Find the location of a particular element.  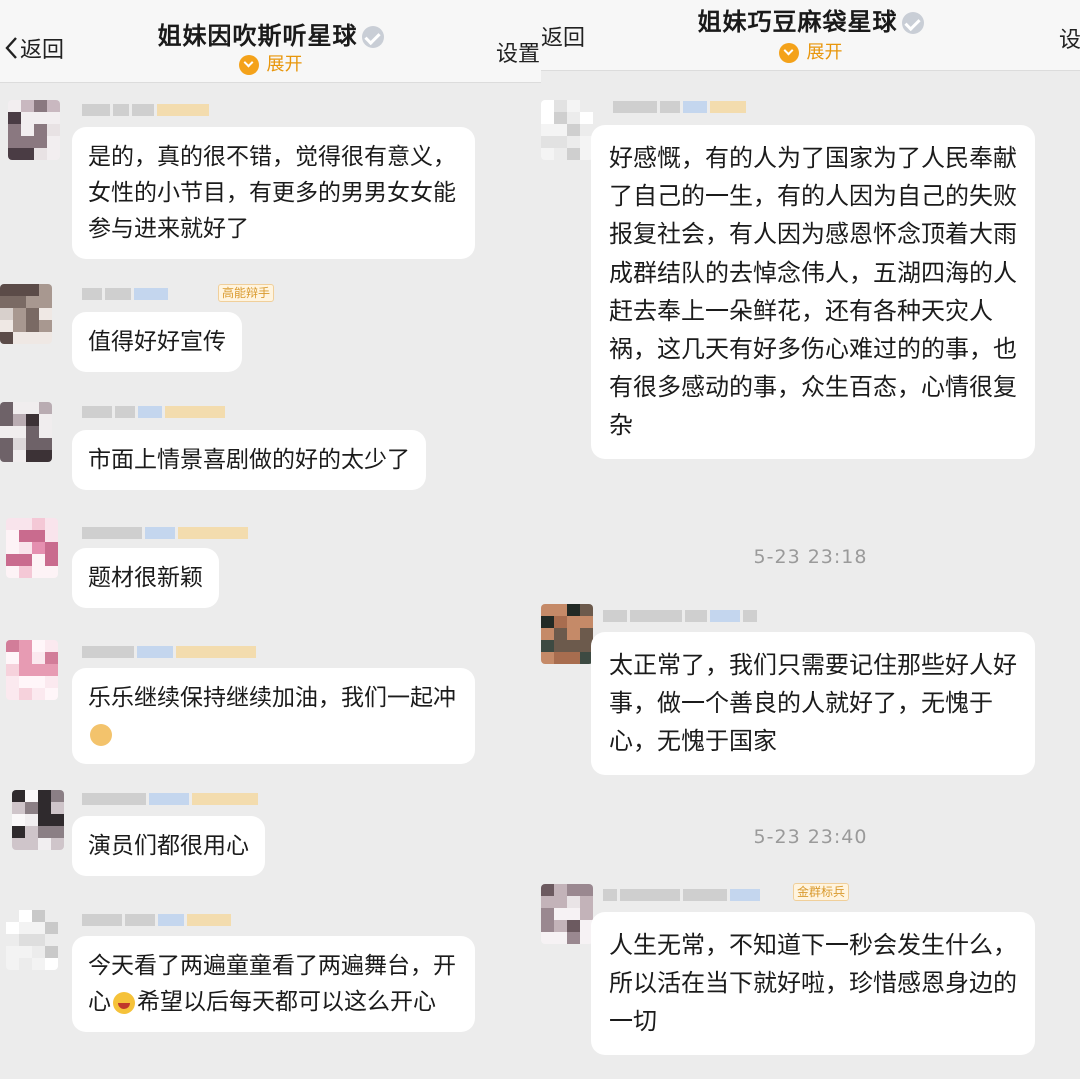

message-bubble: 市面上情景喜剧做的好的太少了 is located at coordinates (249, 460).